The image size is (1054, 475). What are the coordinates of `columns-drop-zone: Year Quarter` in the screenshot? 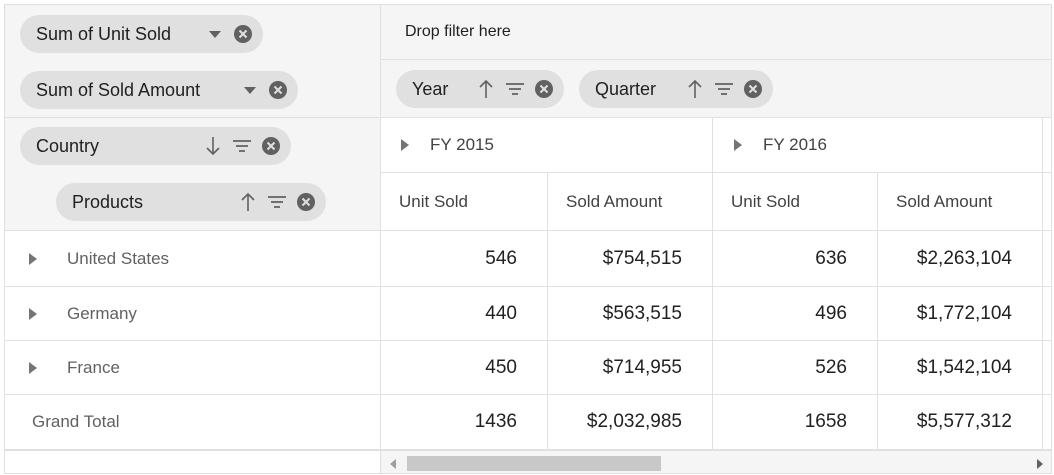 It's located at (716, 89).